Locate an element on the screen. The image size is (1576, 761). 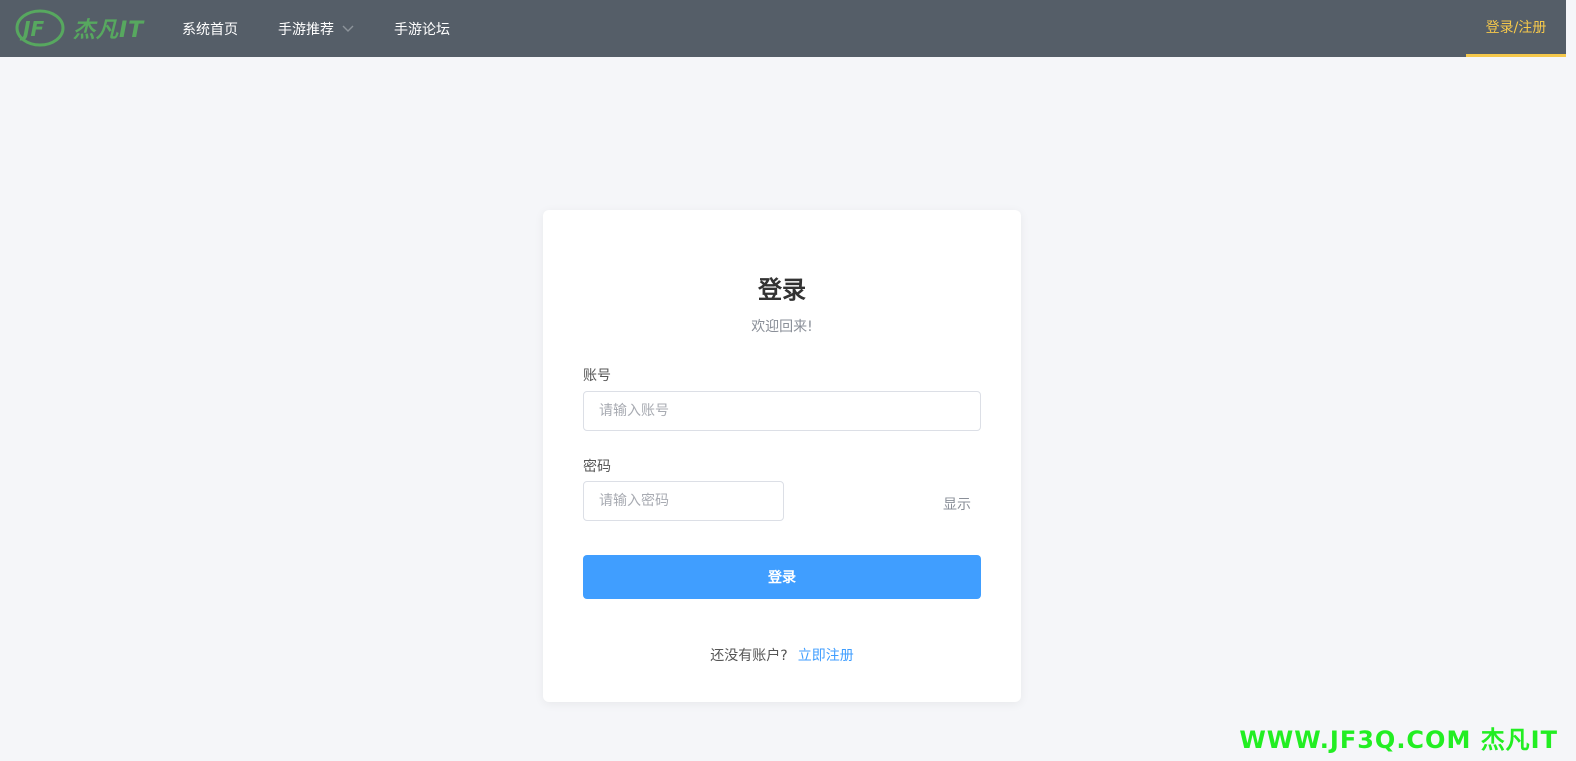
nav-item-home: 系统首页 is located at coordinates (210, 29).